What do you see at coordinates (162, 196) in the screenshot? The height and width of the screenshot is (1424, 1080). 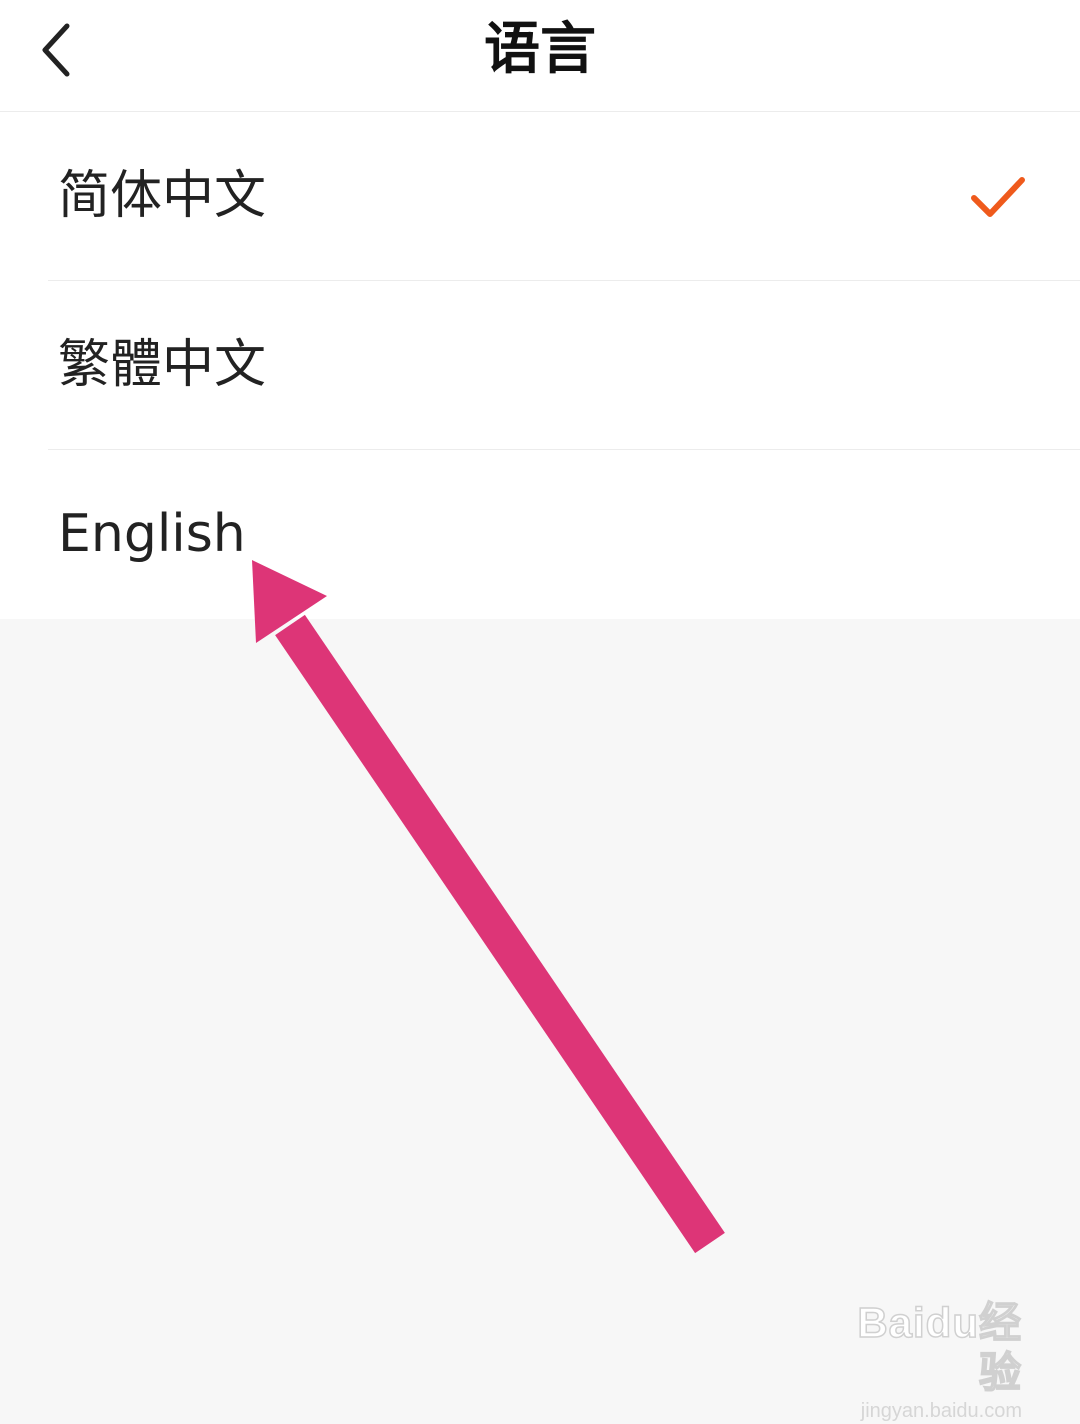 I see `language-label: 简体中文` at bounding box center [162, 196].